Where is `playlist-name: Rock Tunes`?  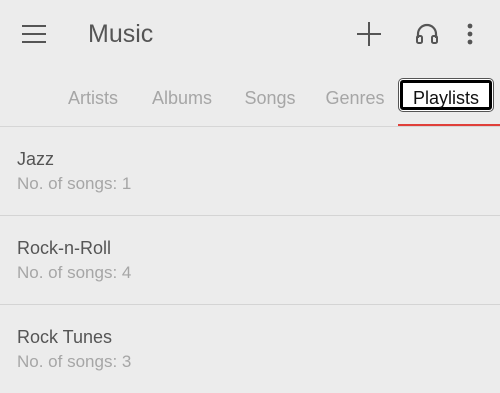 playlist-name: Rock Tunes is located at coordinates (65, 337).